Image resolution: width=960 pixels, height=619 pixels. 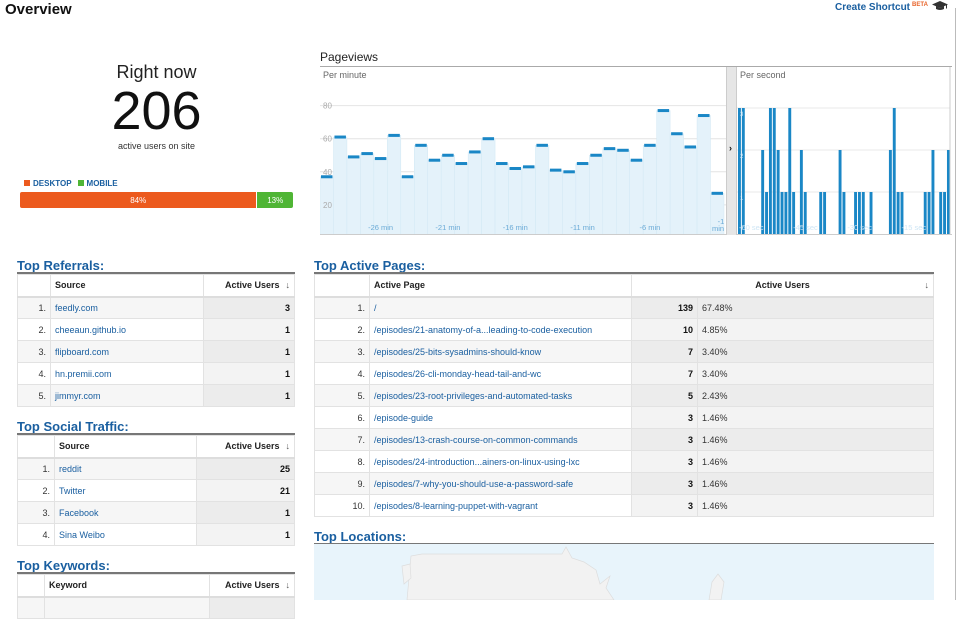 I want to click on row-link: feedly.com, so click(x=76, y=308).